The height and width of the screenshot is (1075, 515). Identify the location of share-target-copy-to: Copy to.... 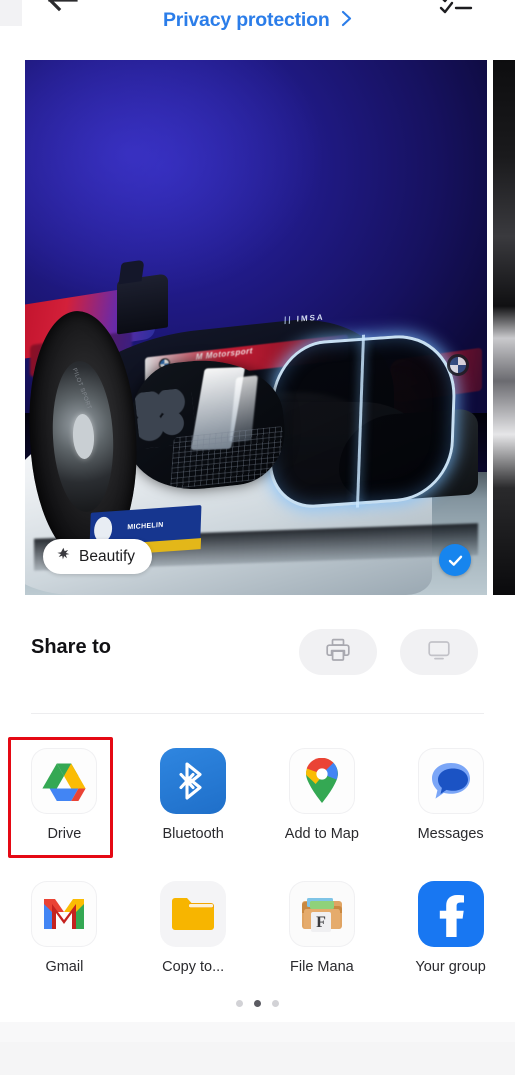
(193, 934).